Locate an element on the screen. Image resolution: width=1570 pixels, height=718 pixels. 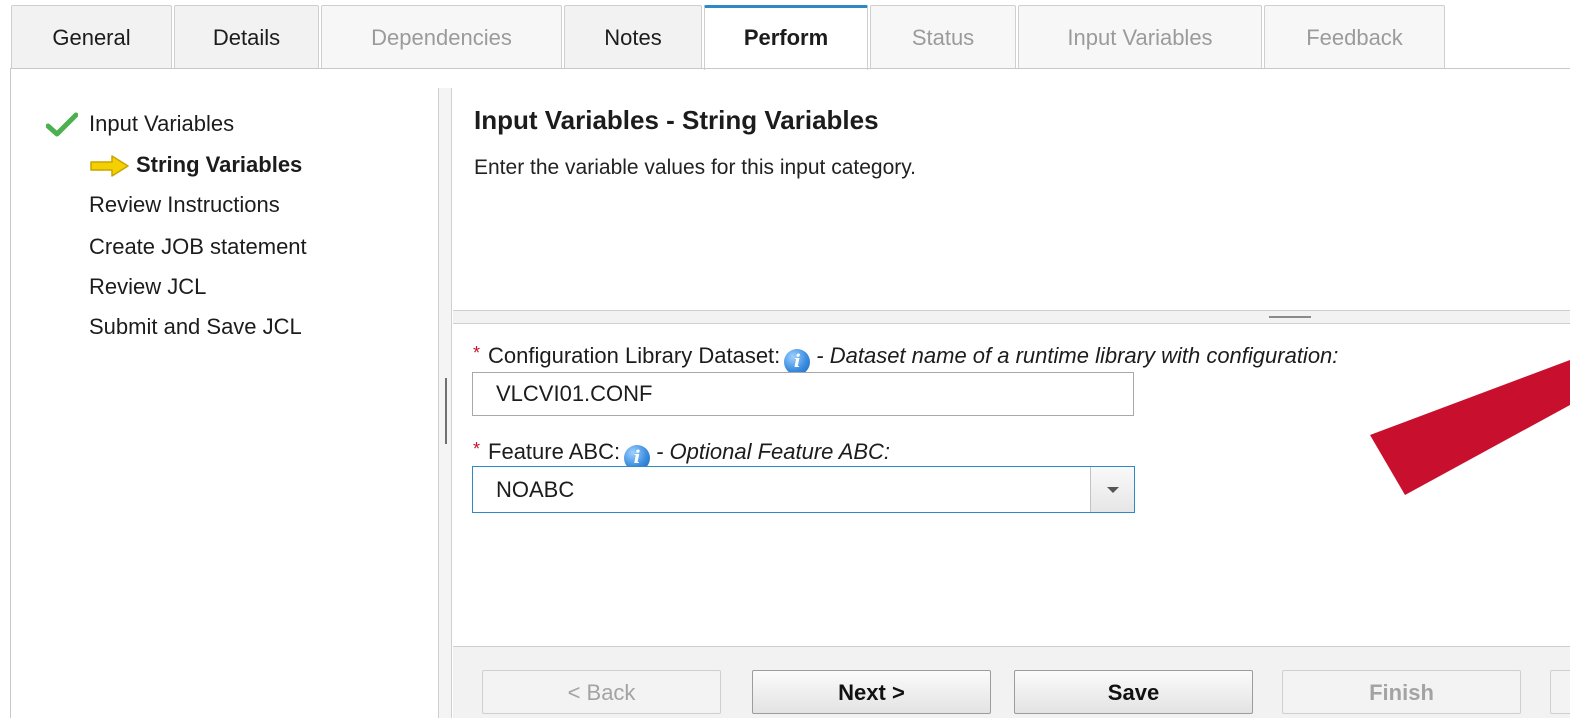
tab-general: General is located at coordinates (91, 36).